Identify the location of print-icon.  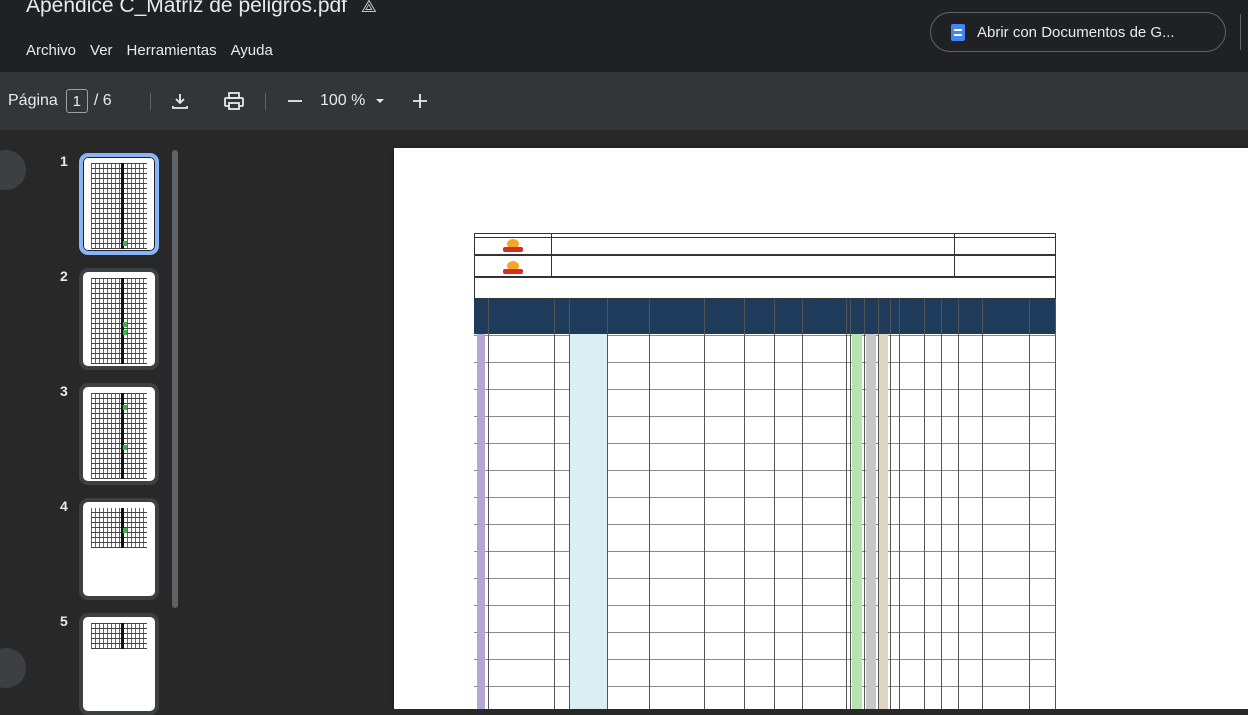
(234, 101).